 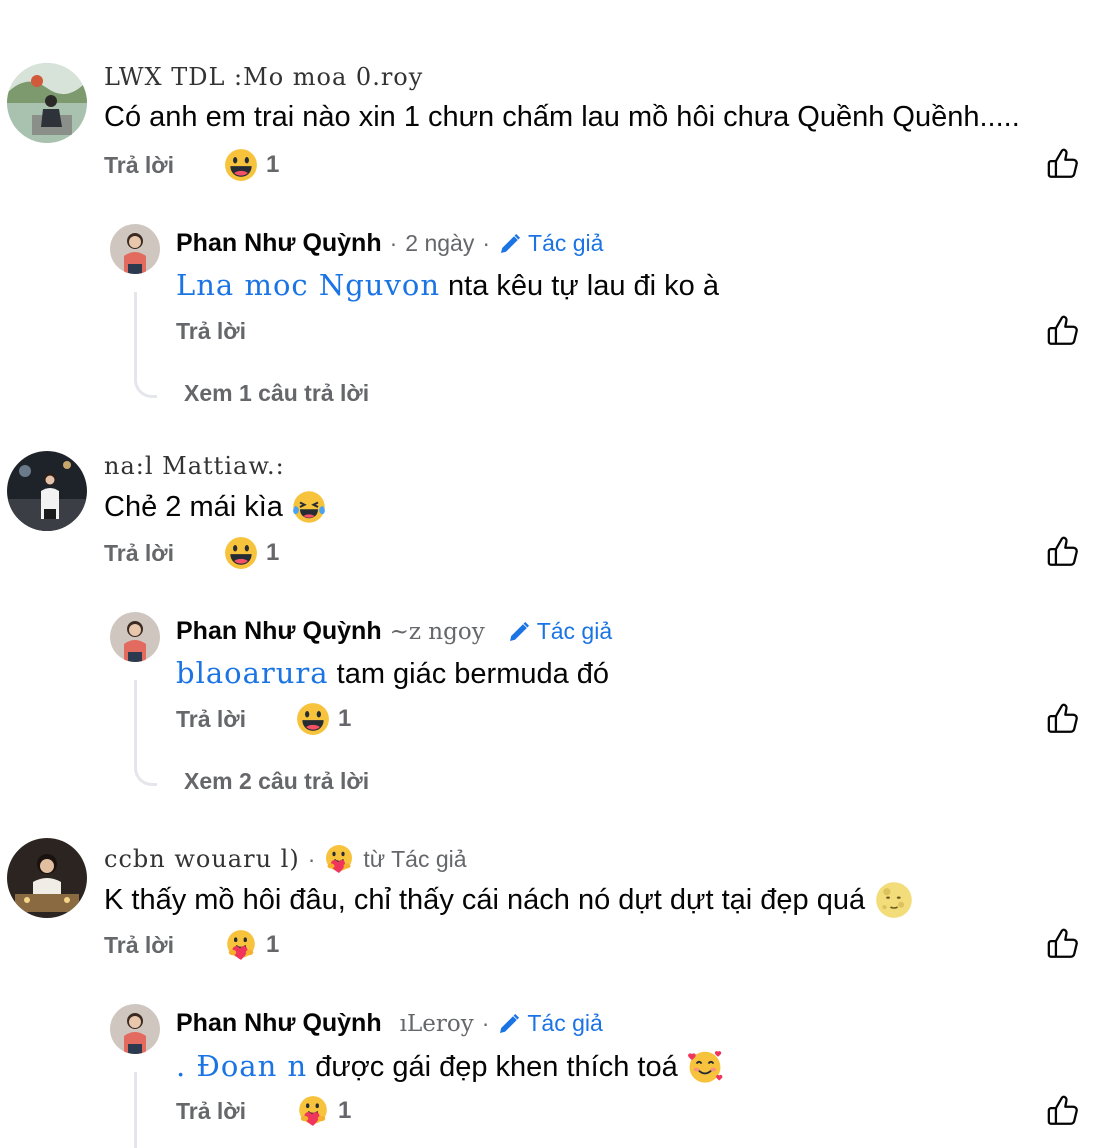 I want to click on view-replies-link: Xem 1 câu trả lời, so click(x=276, y=393).